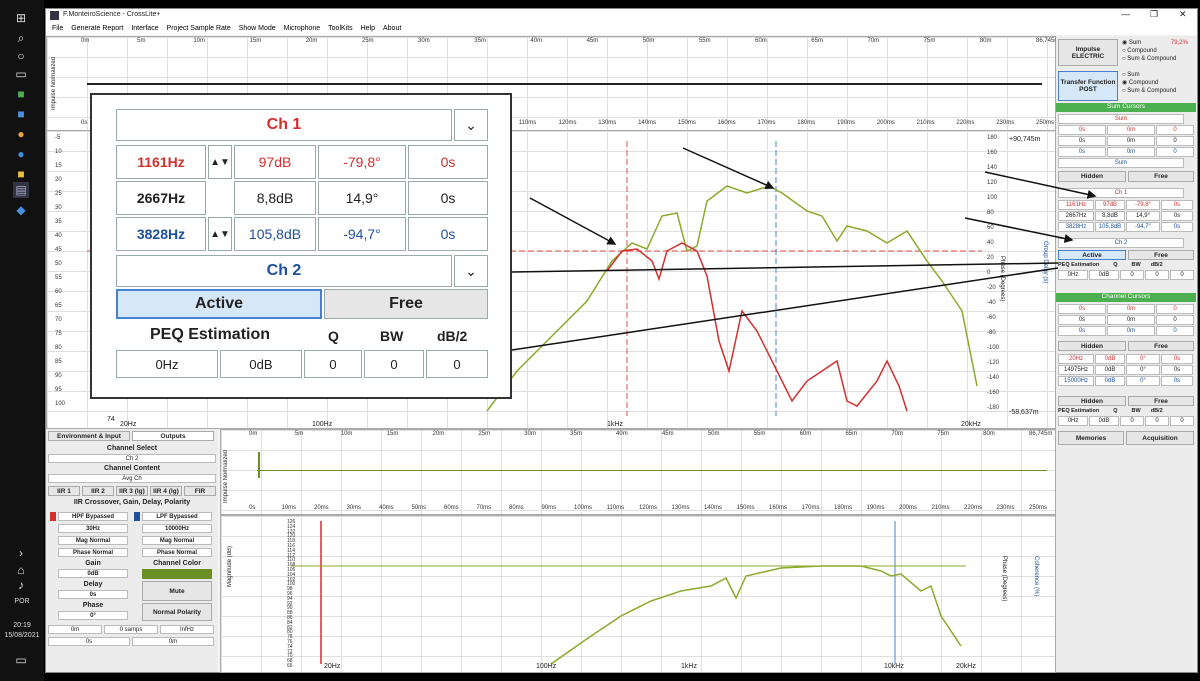 The width and height of the screenshot is (1200, 681). I want to click on clock-date: 15/08/2021, so click(22, 635).